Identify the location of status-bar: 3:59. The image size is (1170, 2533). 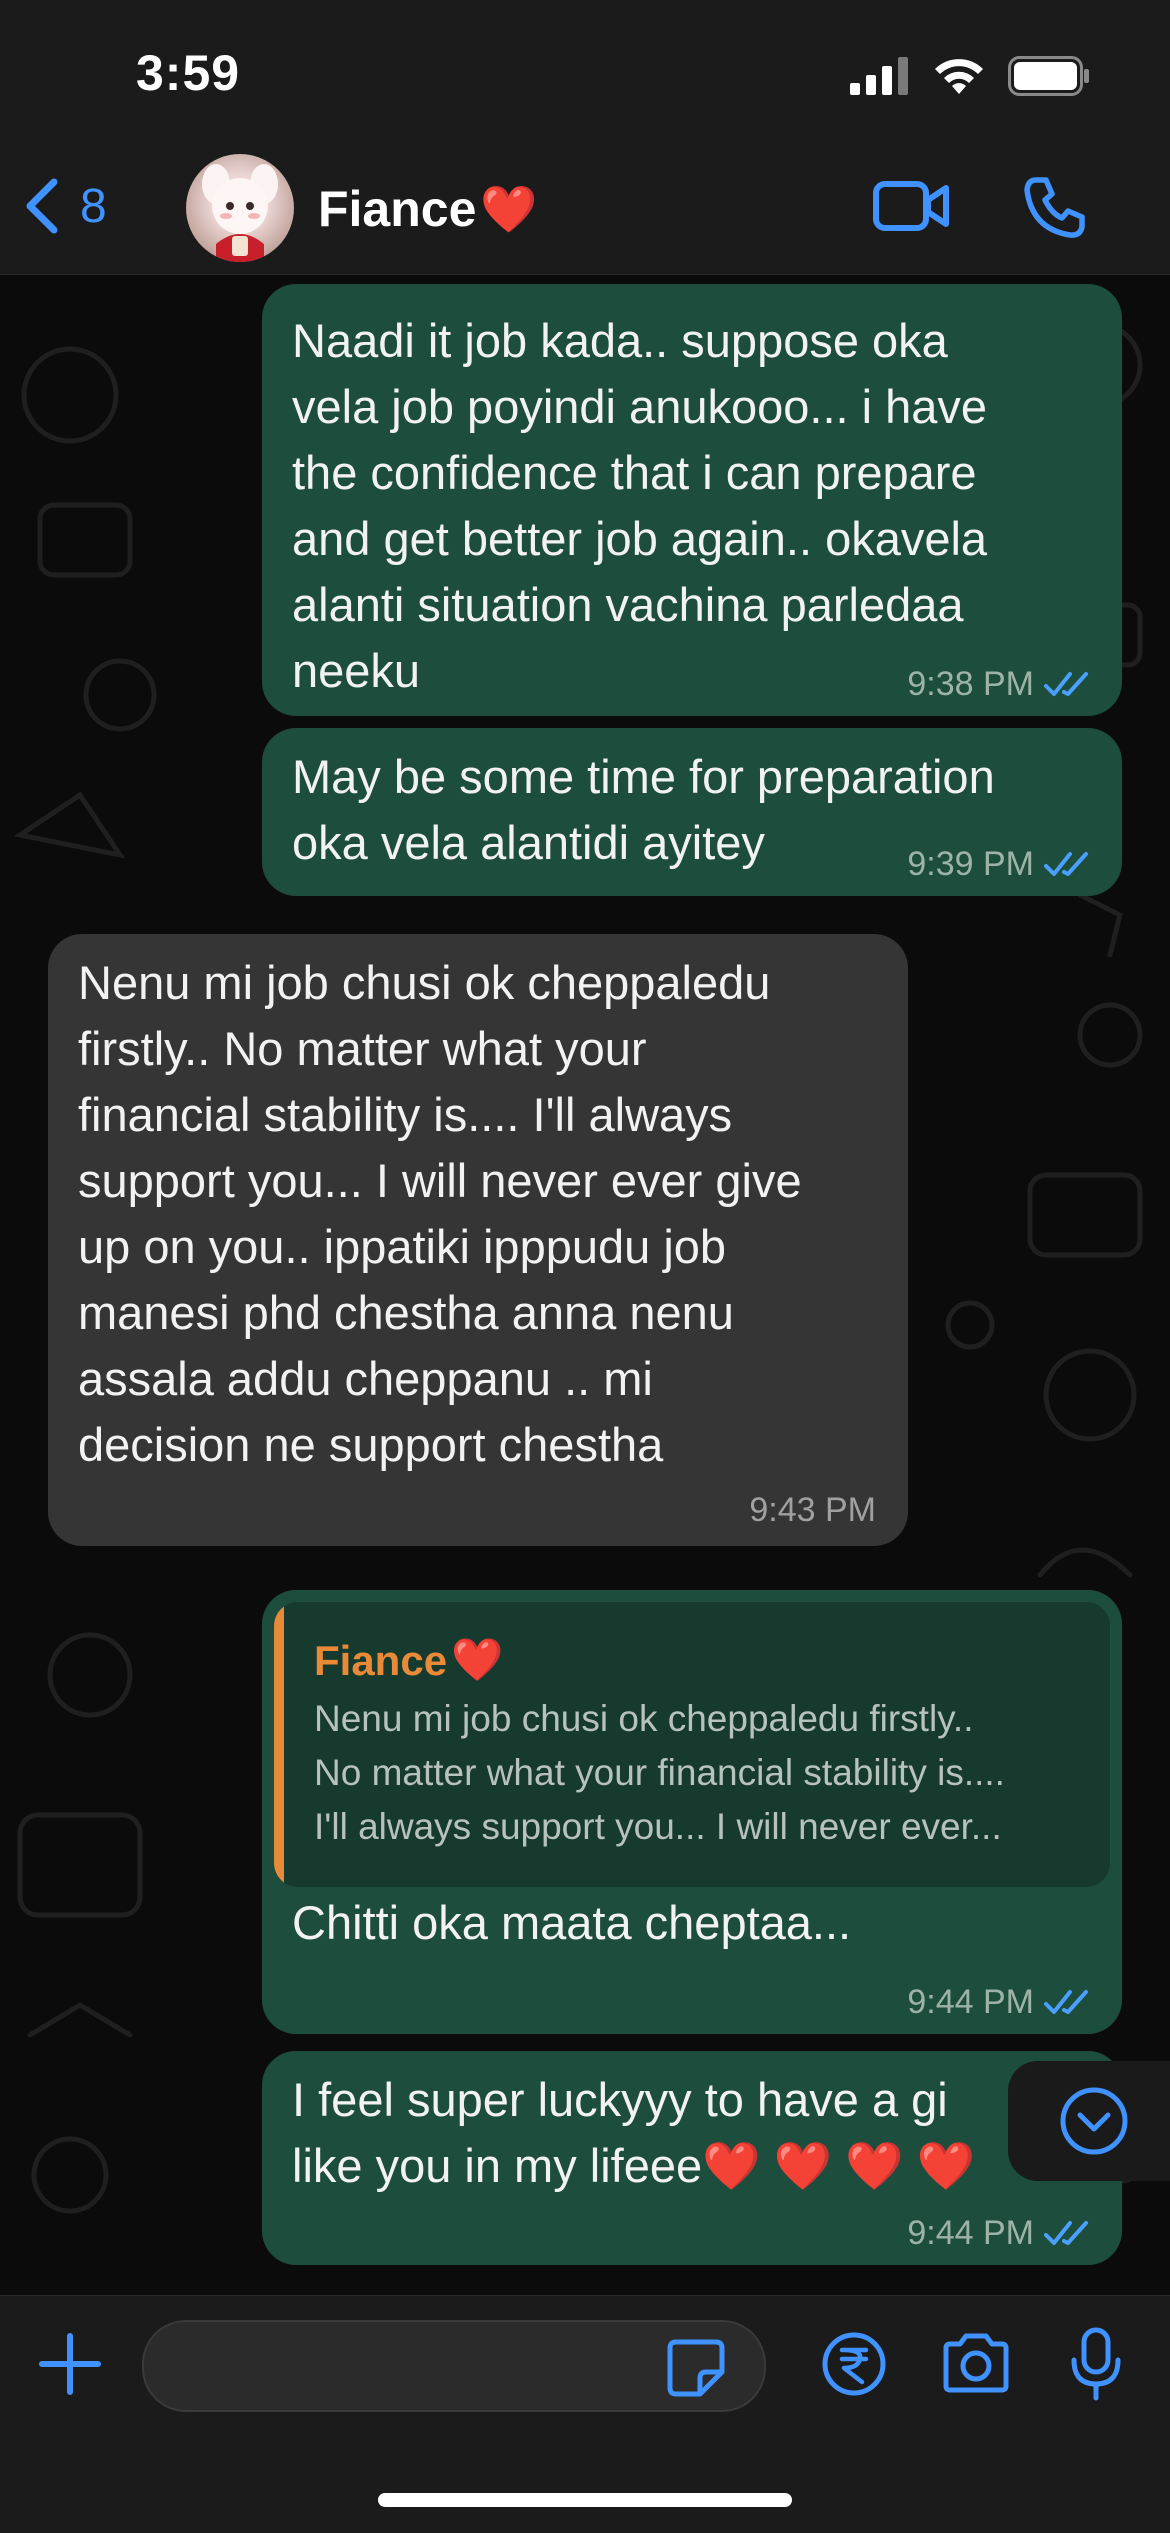
(585, 75).